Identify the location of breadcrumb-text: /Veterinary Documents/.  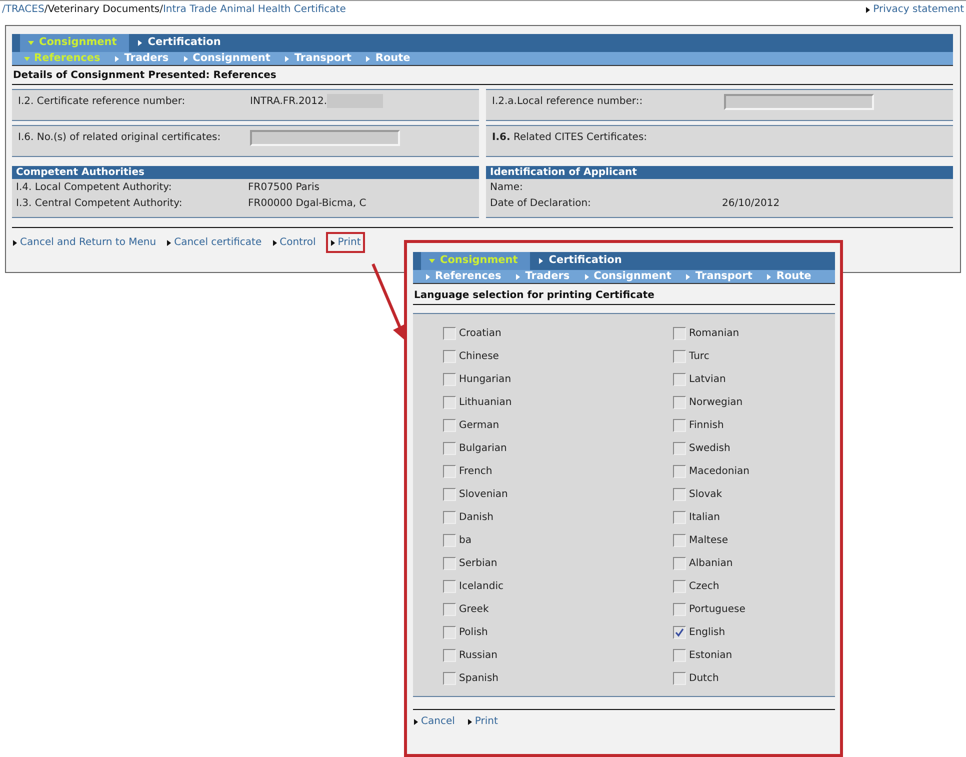
(103, 9).